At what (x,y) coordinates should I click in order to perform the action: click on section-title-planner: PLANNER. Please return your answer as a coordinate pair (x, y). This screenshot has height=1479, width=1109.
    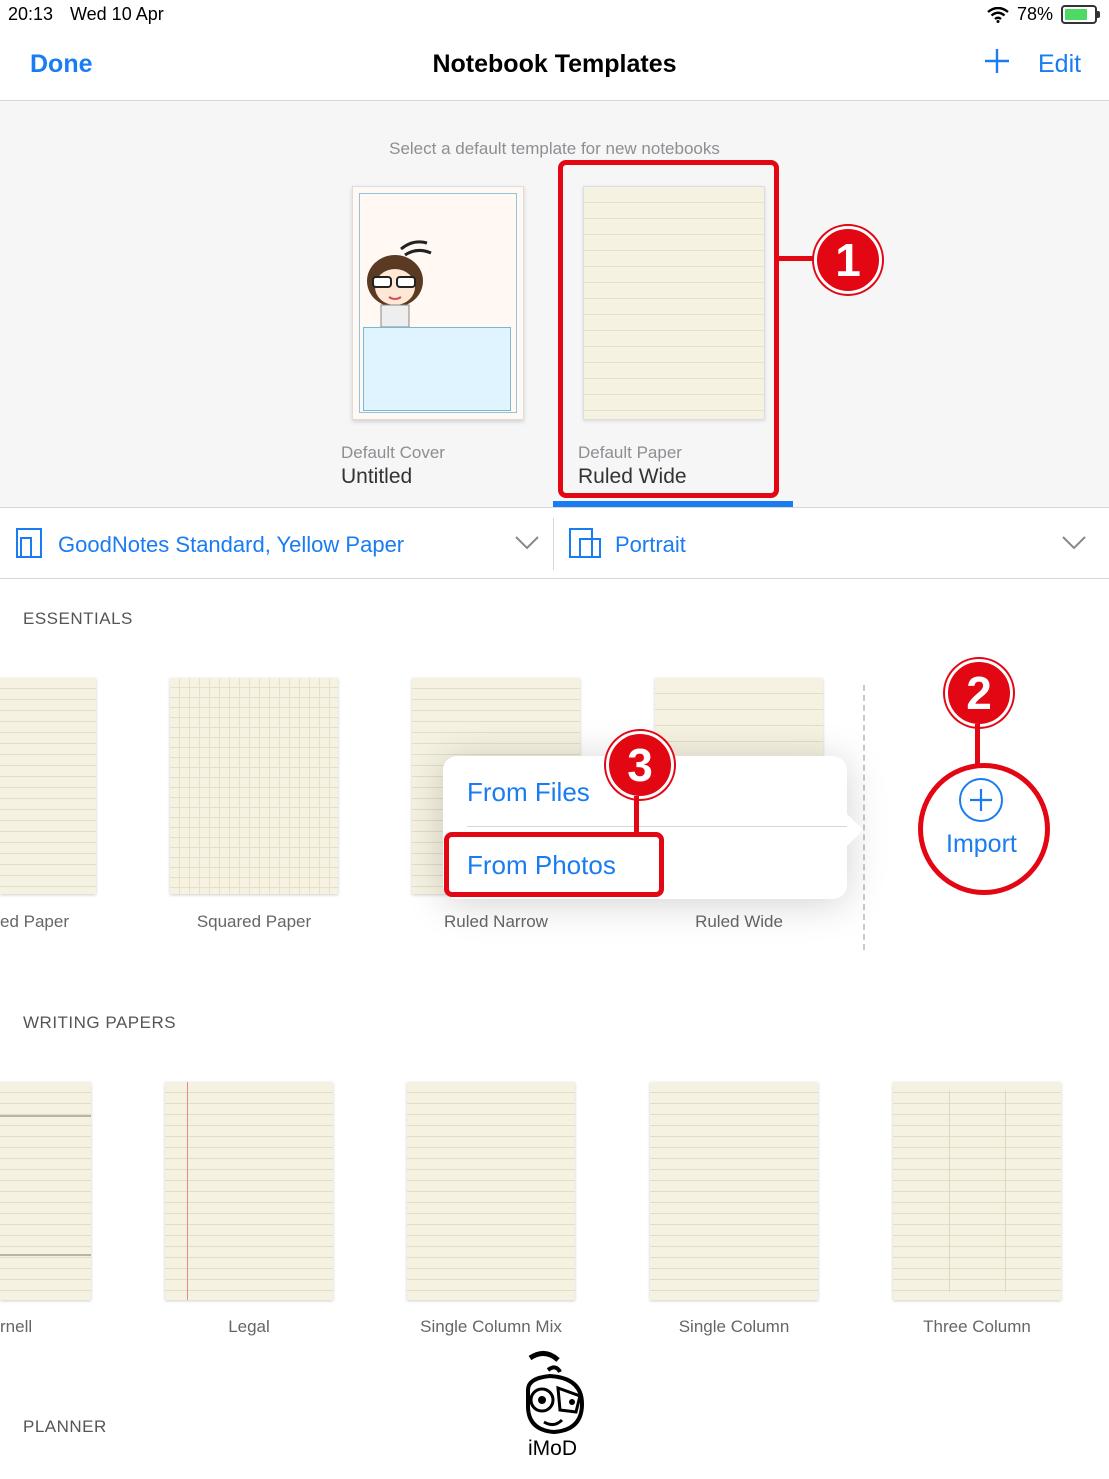
    Looking at the image, I should click on (65, 1426).